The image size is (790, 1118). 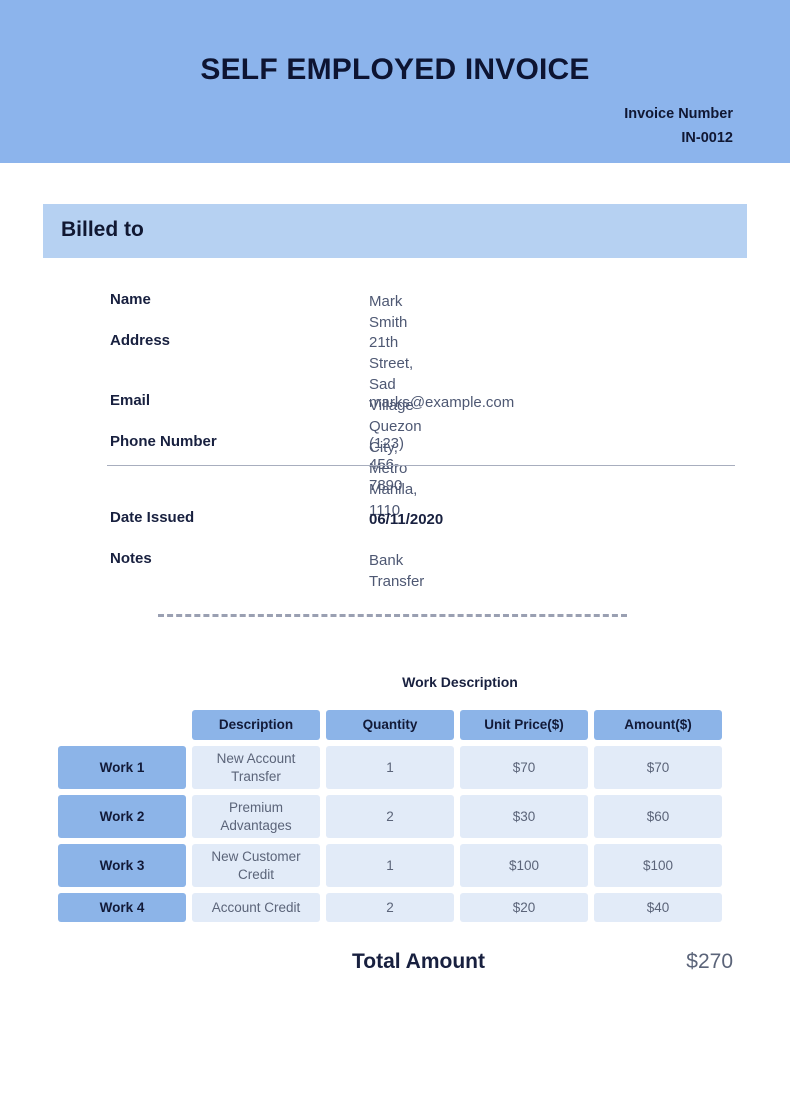 I want to click on work-description-title: Work Description, so click(x=460, y=682).